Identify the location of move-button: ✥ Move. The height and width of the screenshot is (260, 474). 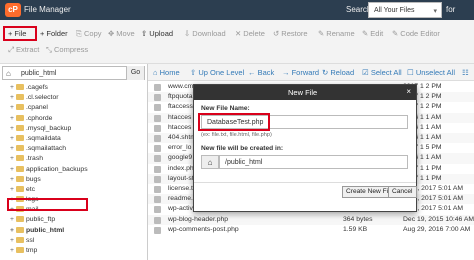
(121, 33).